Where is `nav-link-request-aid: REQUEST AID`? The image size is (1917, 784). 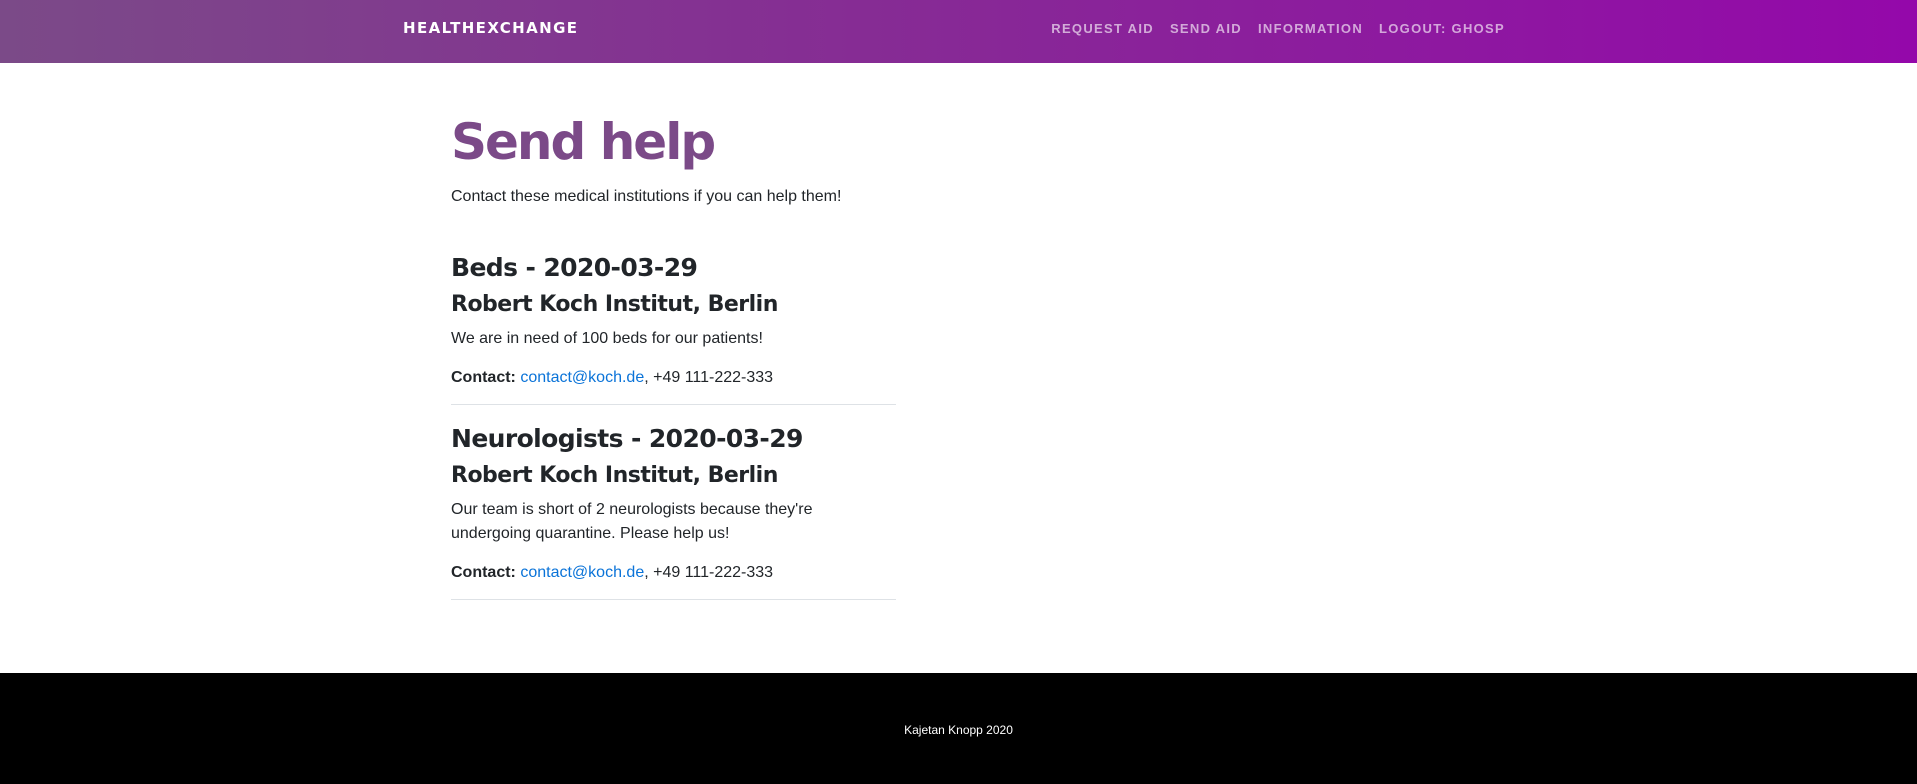
nav-link-request-aid: REQUEST AID is located at coordinates (1102, 28).